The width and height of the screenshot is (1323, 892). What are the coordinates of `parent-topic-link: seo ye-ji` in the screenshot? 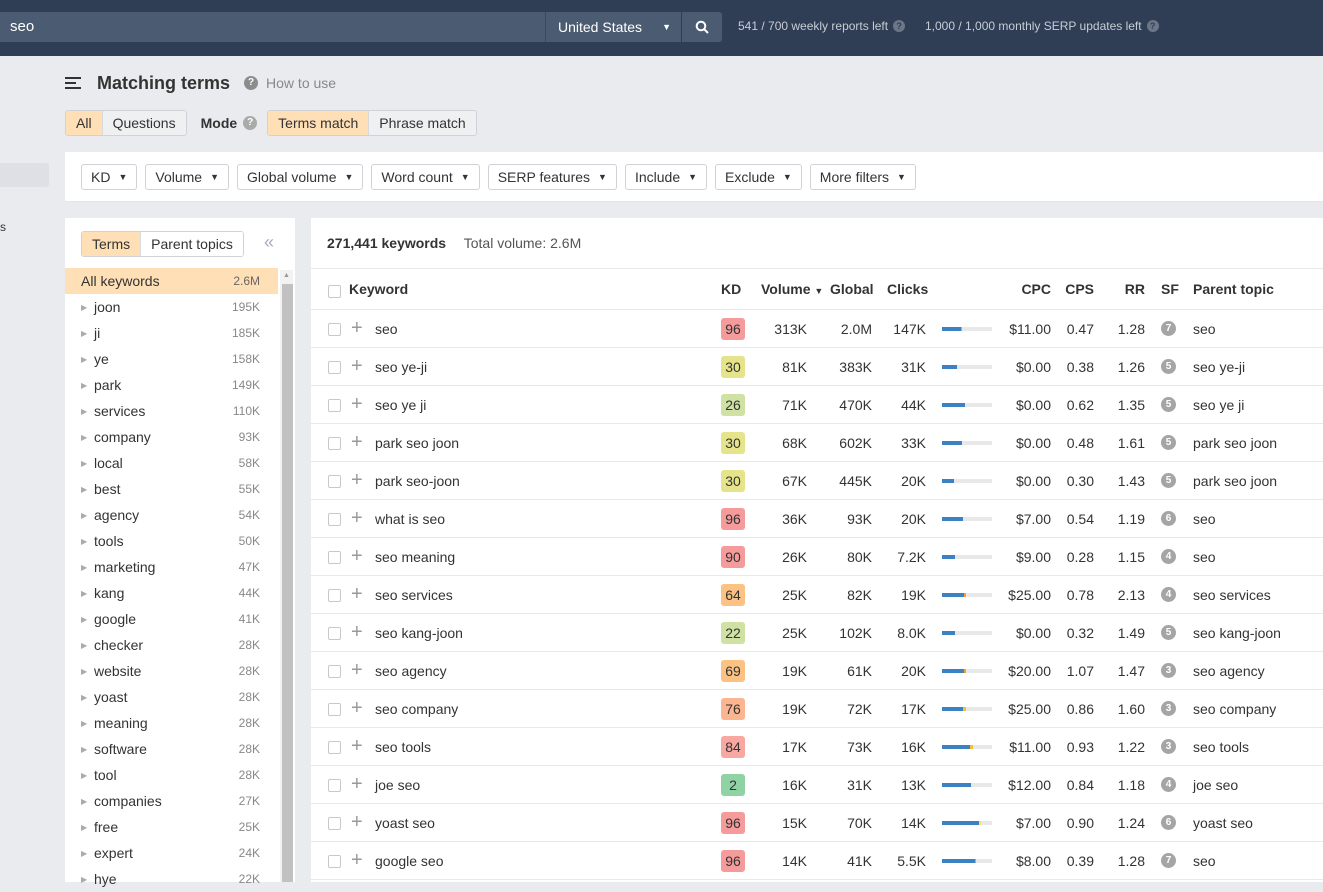 It's located at (1219, 367).